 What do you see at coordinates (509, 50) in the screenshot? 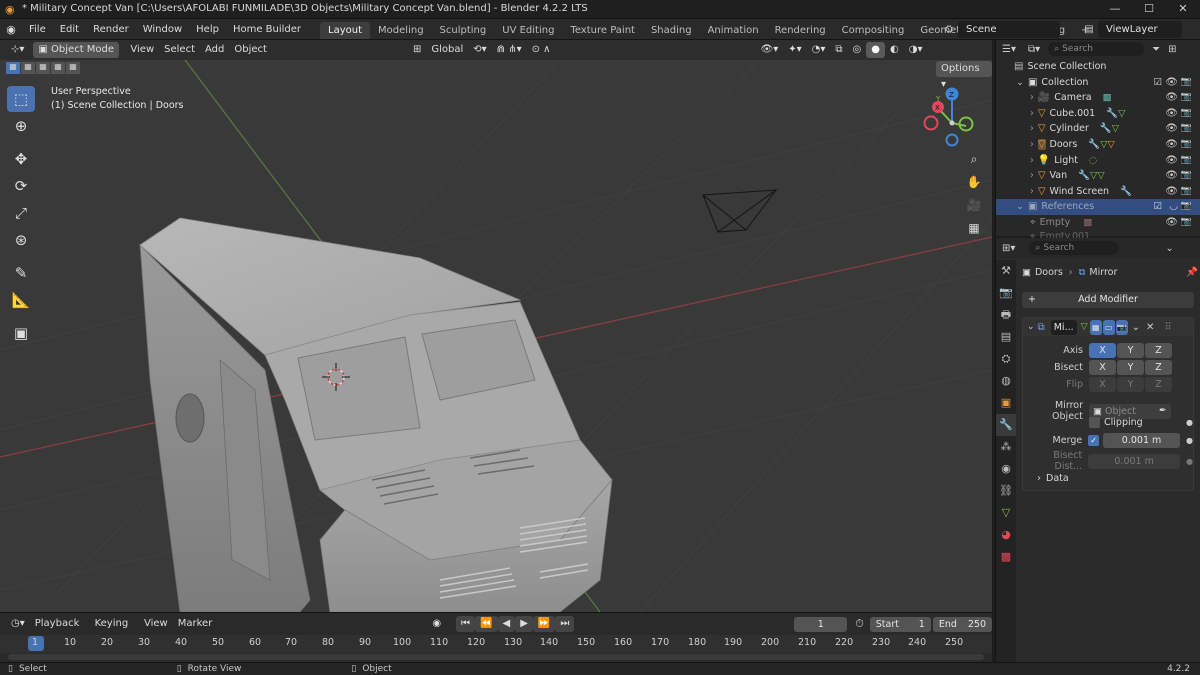
I see `snap-icon: ⋒ ⋔▾` at bounding box center [509, 50].